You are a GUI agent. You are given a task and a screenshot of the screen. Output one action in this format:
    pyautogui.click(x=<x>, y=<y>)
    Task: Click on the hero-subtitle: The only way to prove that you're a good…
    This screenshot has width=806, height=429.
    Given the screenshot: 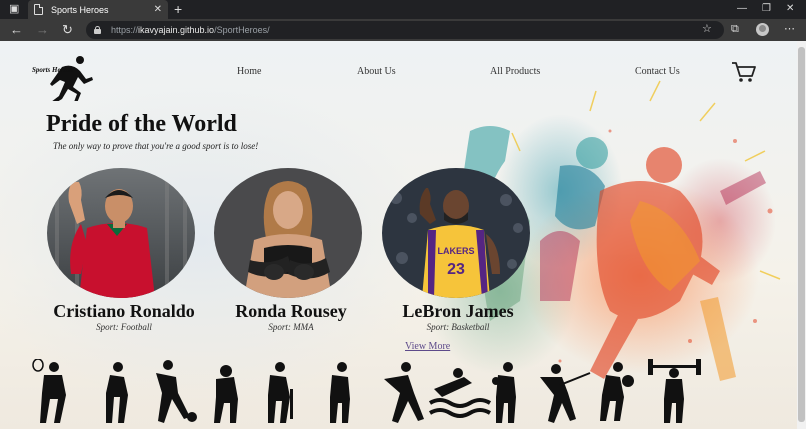 What is the action you would take?
    pyautogui.click(x=156, y=146)
    